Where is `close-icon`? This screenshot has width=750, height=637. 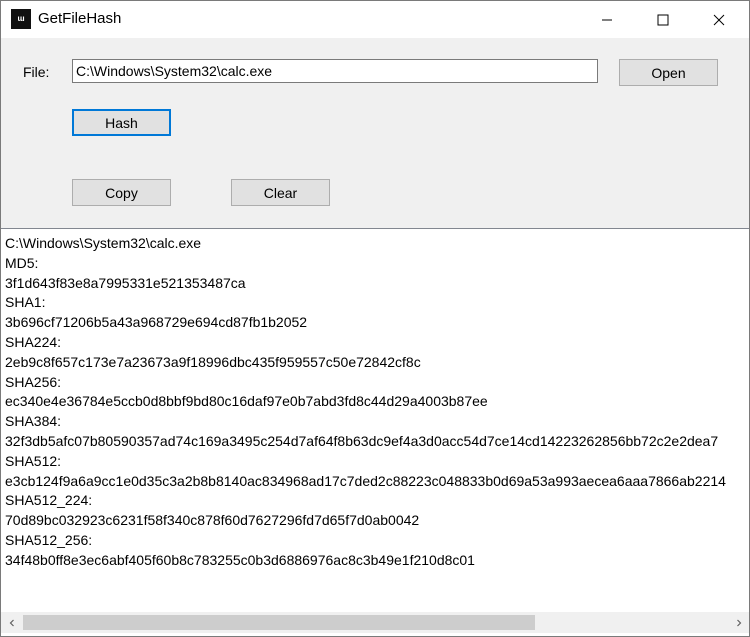 close-icon is located at coordinates (719, 19).